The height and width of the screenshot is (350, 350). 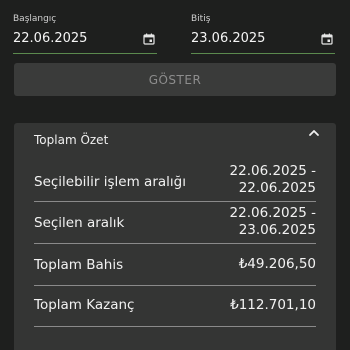 I want to click on summary-row-total-bet: Toplam Bahis ₺49.206,50, so click(x=175, y=265).